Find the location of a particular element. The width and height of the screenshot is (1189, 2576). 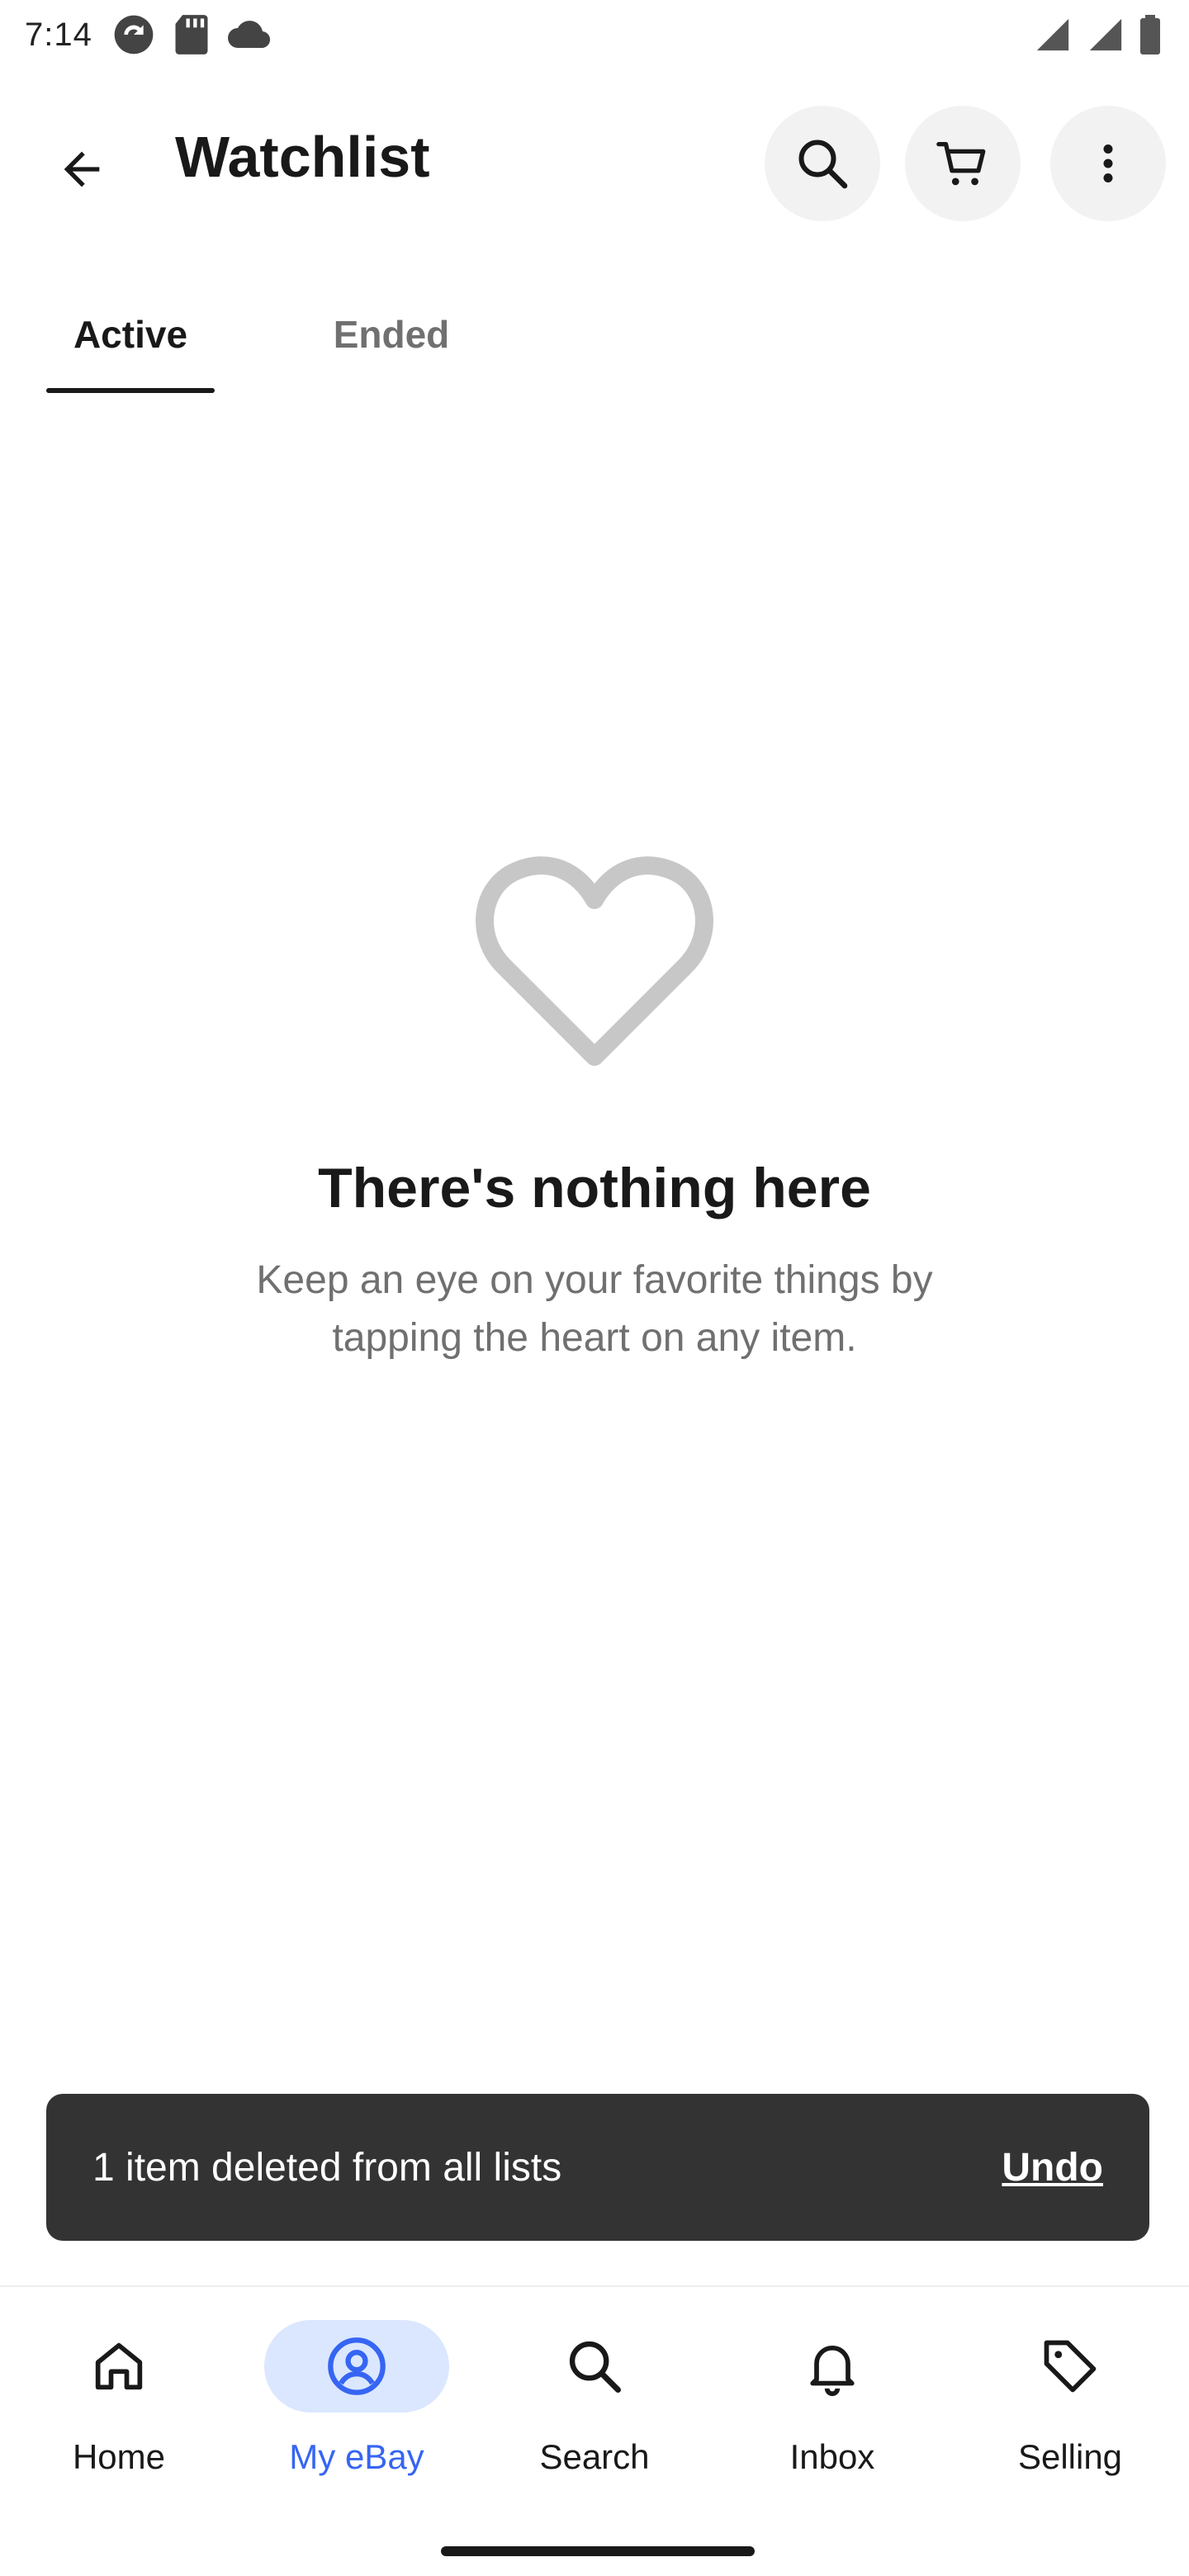

bottom-navigation: Home My eBay Search Inbox Selling is located at coordinates (594, 2430).